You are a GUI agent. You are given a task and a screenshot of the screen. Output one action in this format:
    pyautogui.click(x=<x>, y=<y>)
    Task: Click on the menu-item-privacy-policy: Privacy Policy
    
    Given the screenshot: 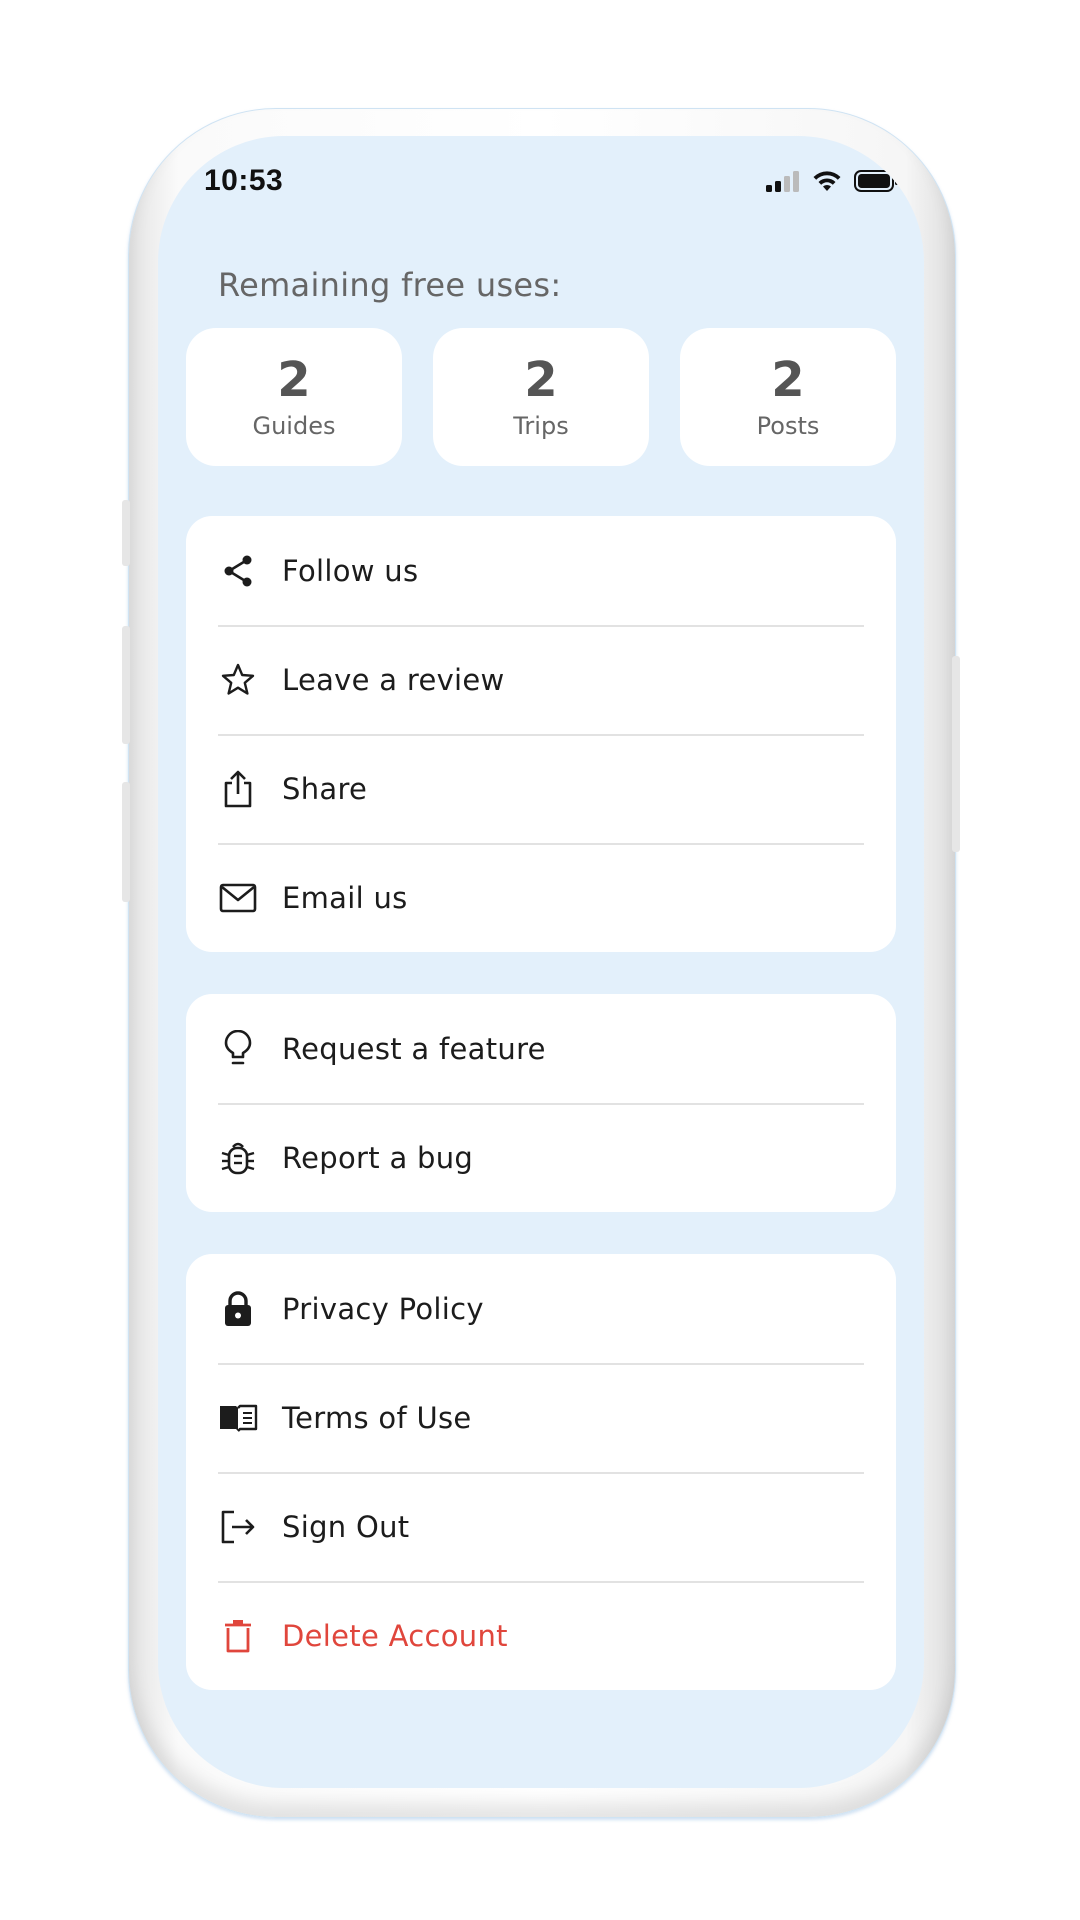 What is the action you would take?
    pyautogui.click(x=541, y=1308)
    